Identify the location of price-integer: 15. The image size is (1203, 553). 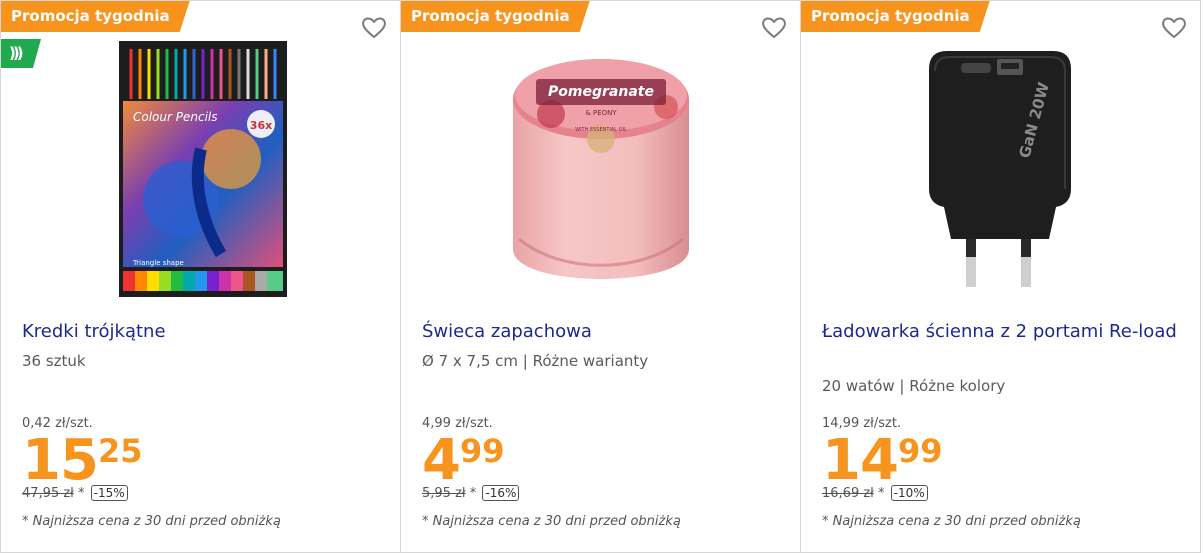
(60, 460).